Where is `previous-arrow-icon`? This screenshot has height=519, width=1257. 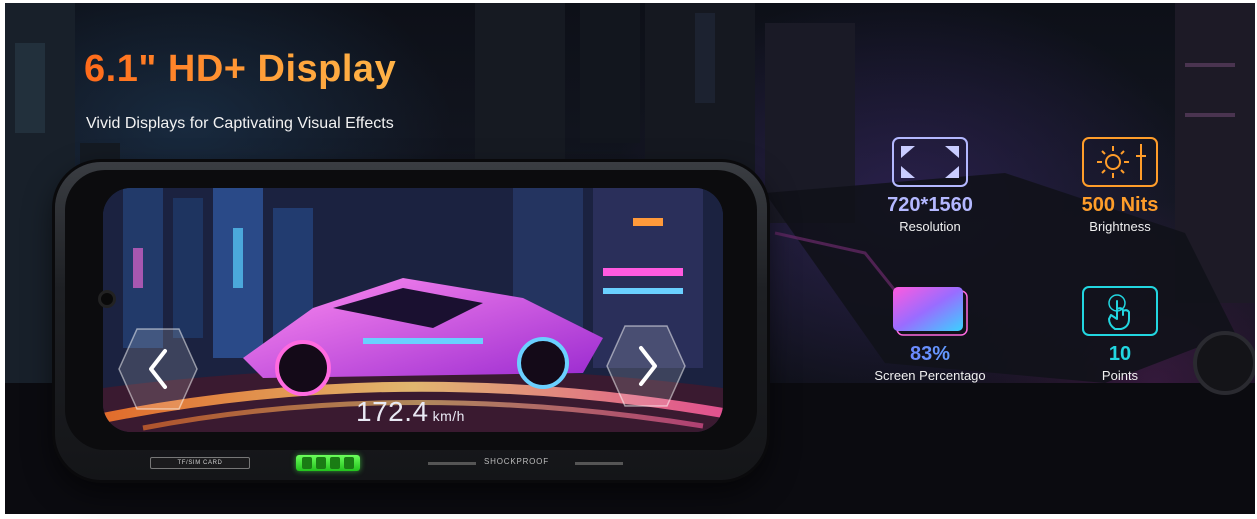 previous-arrow-icon is located at coordinates (158, 369).